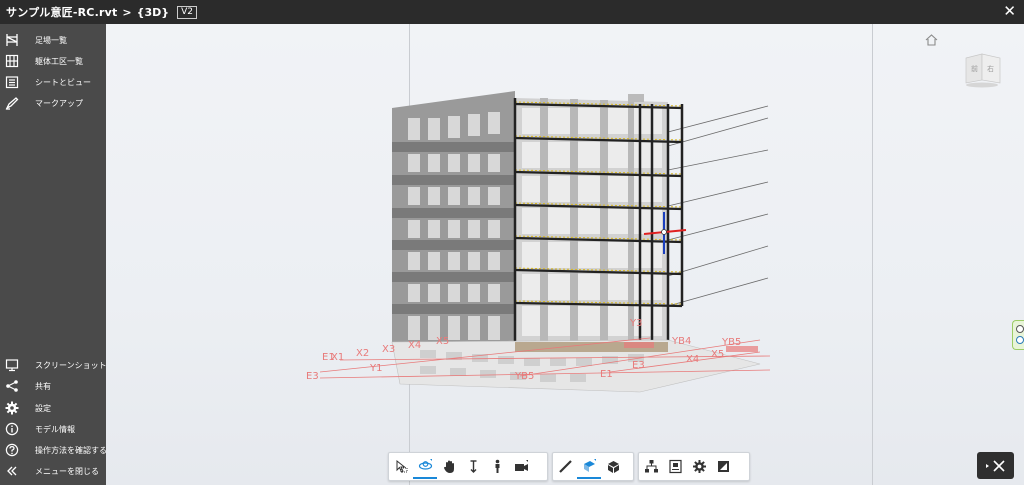  I want to click on viewcube-face-right: 右, so click(990, 68).